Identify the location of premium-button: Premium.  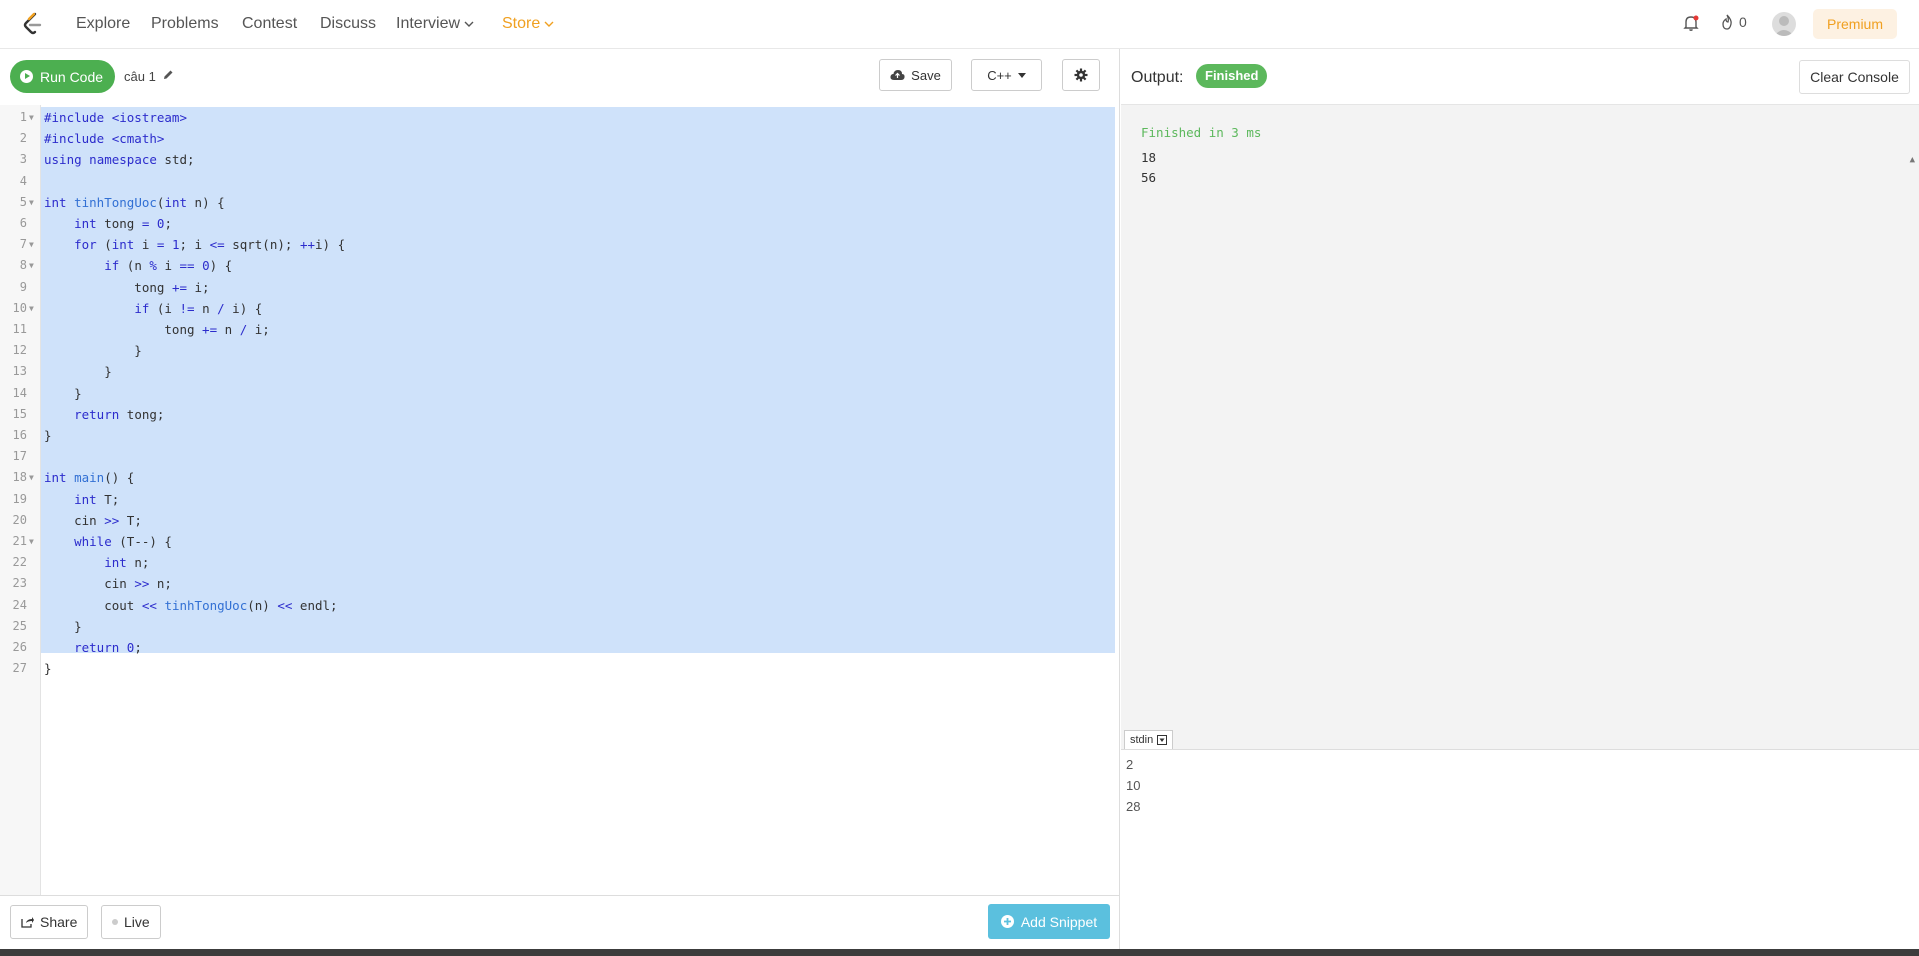
(1855, 24).